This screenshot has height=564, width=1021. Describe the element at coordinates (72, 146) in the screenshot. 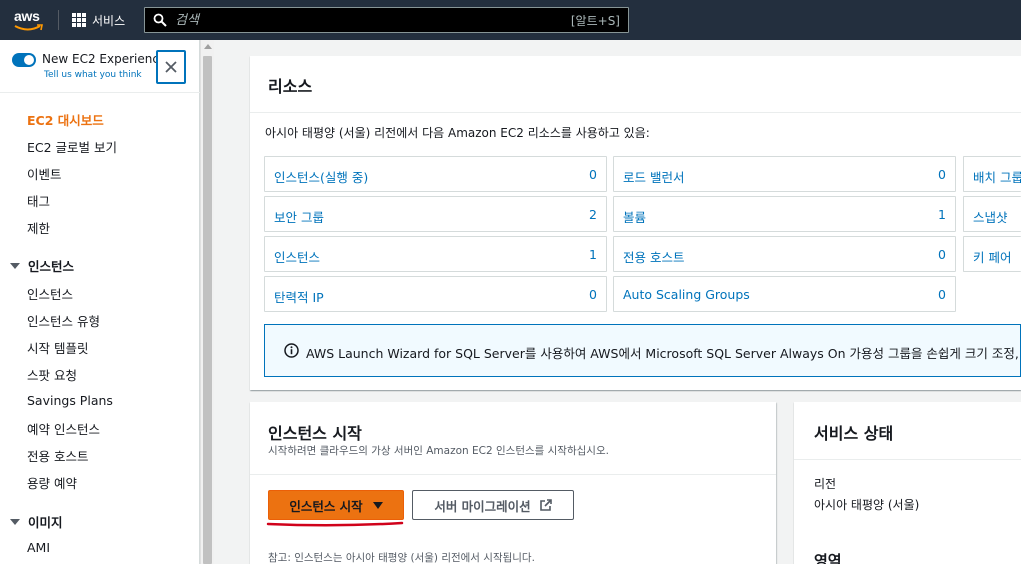

I see `sidebar-item-ec2-global-view: EC2 글로벌 보기` at that location.